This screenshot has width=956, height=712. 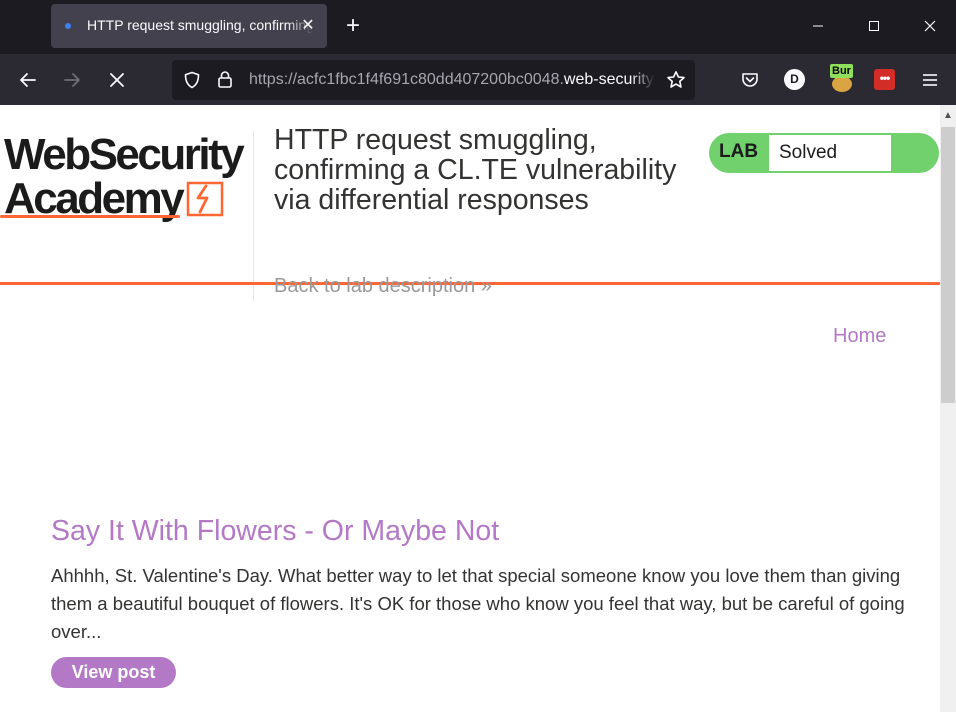 I want to click on burp-badge: Bur, so click(x=841, y=71).